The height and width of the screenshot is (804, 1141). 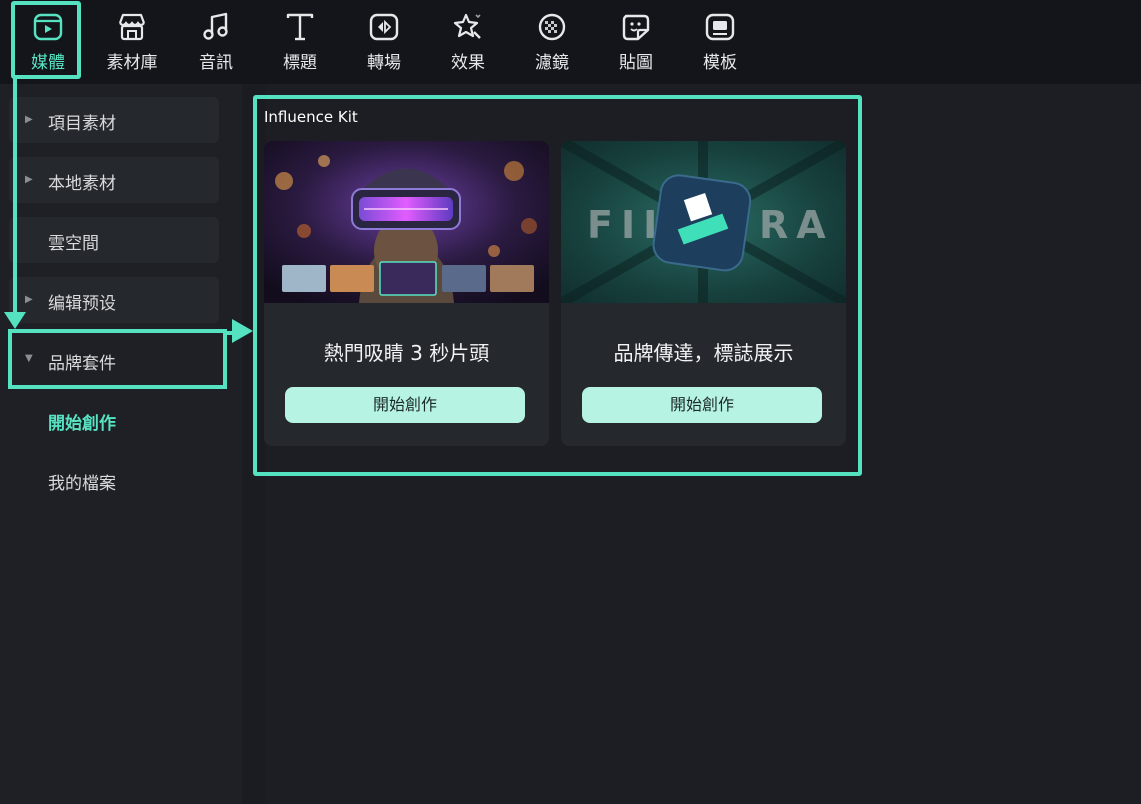 I want to click on sidebar-item-project-media: ▶ 項目素材, so click(x=114, y=120).